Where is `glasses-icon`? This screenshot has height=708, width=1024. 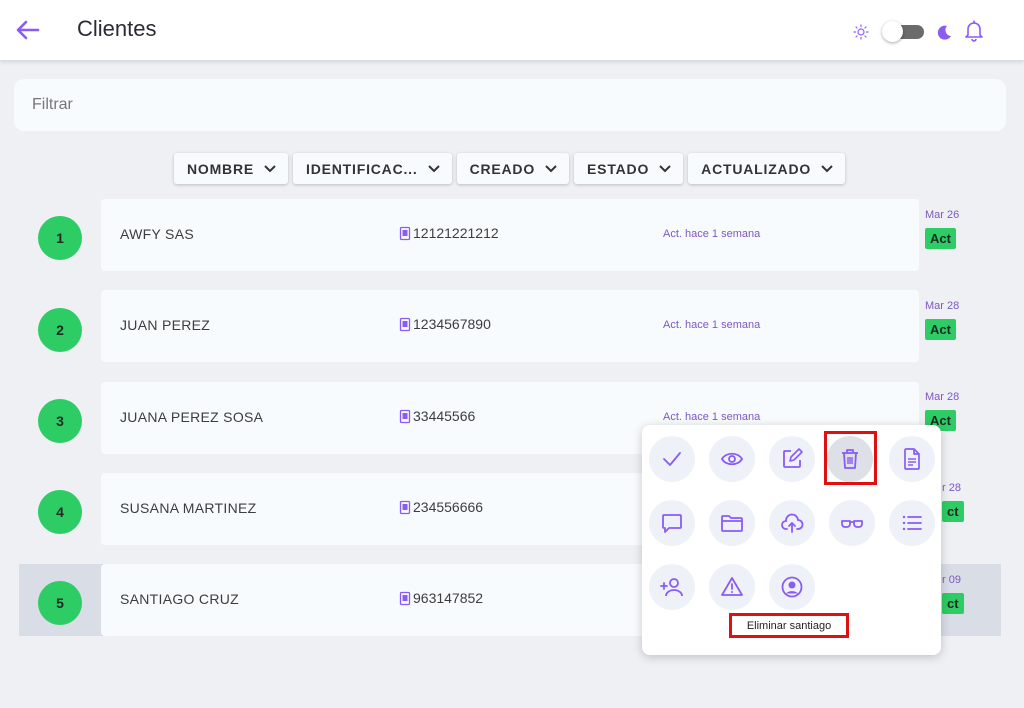
glasses-icon is located at coordinates (852, 524).